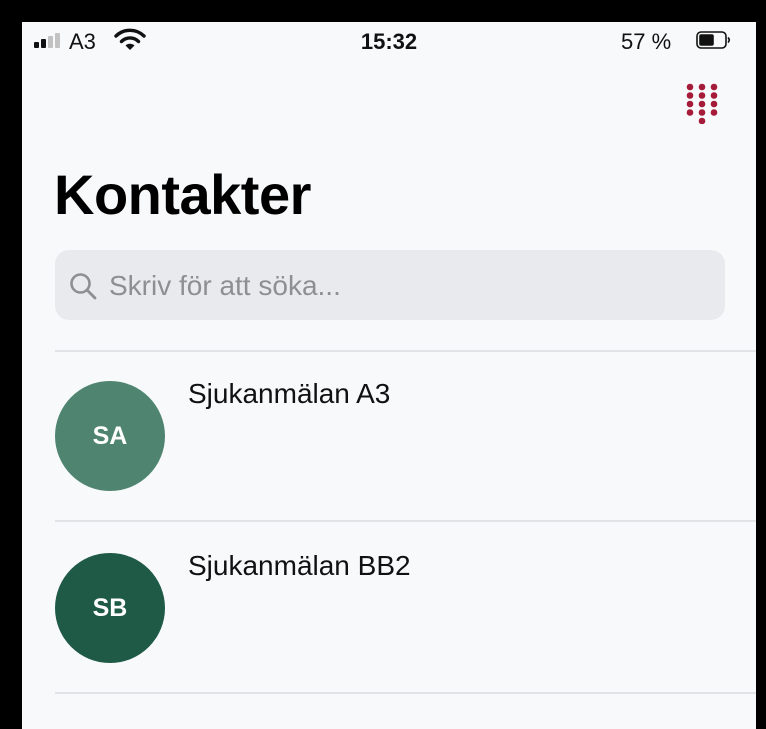 Image resolution: width=766 pixels, height=729 pixels. I want to click on keypad-icon, so click(702, 103).